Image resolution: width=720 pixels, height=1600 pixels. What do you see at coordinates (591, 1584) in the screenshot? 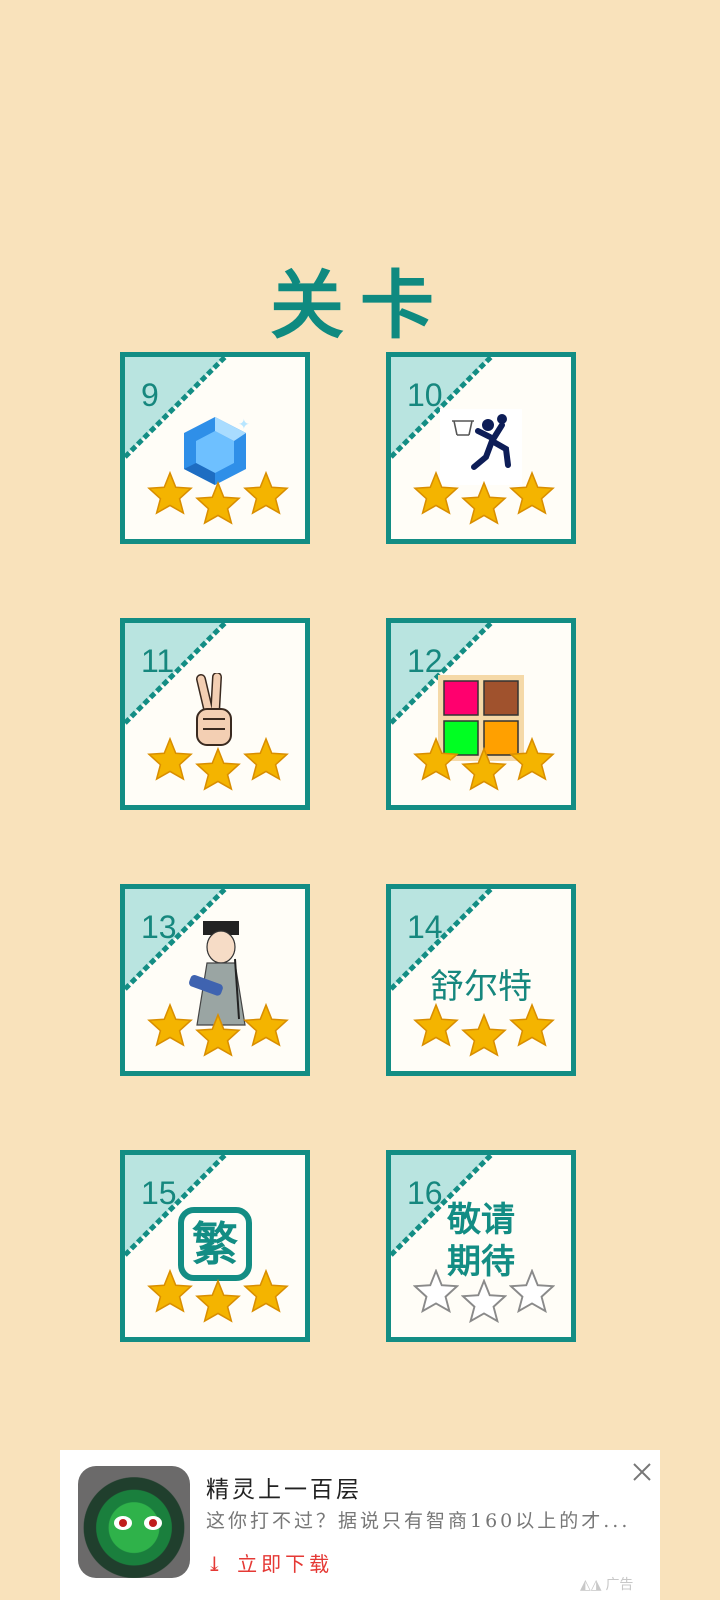
I see `ad-mark-icon: ◭◮` at bounding box center [591, 1584].